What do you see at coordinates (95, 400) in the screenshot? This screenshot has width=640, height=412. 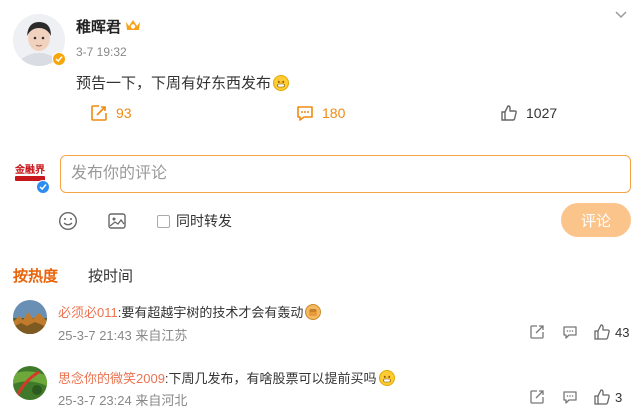 I see `comment-time: 25-3-7 23:24` at bounding box center [95, 400].